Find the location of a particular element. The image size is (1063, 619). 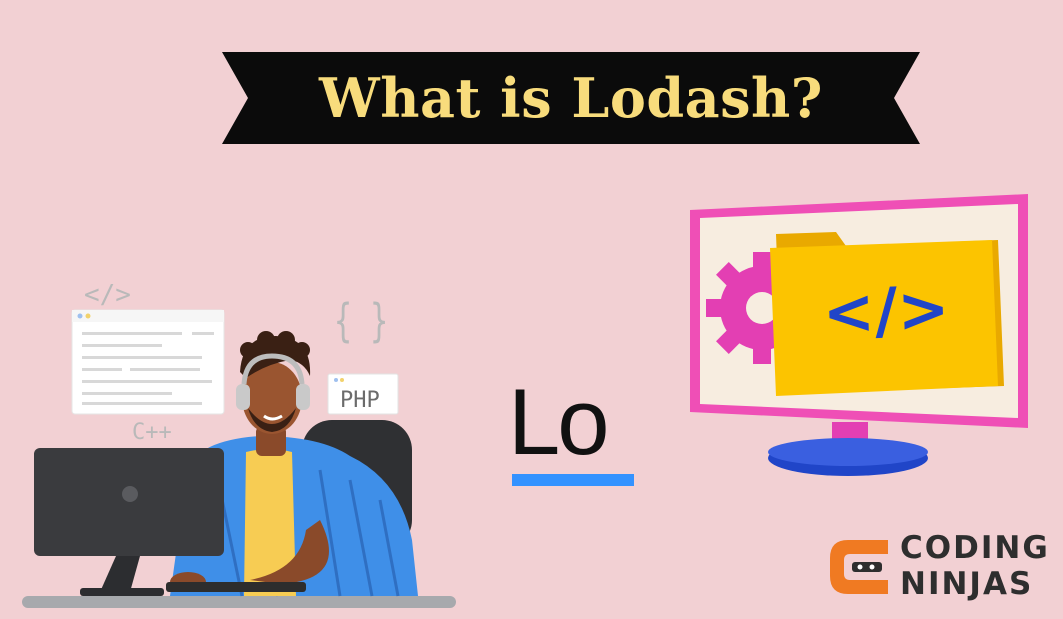

lodash-logo: Lo is located at coordinates (573, 432).